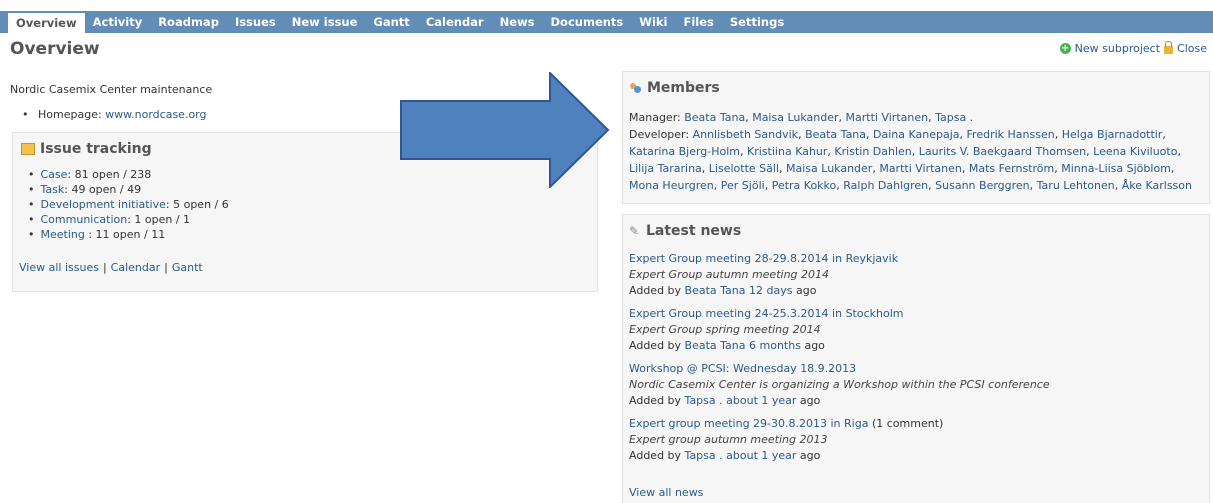  I want to click on manager-link: Beata Tana, so click(714, 117).